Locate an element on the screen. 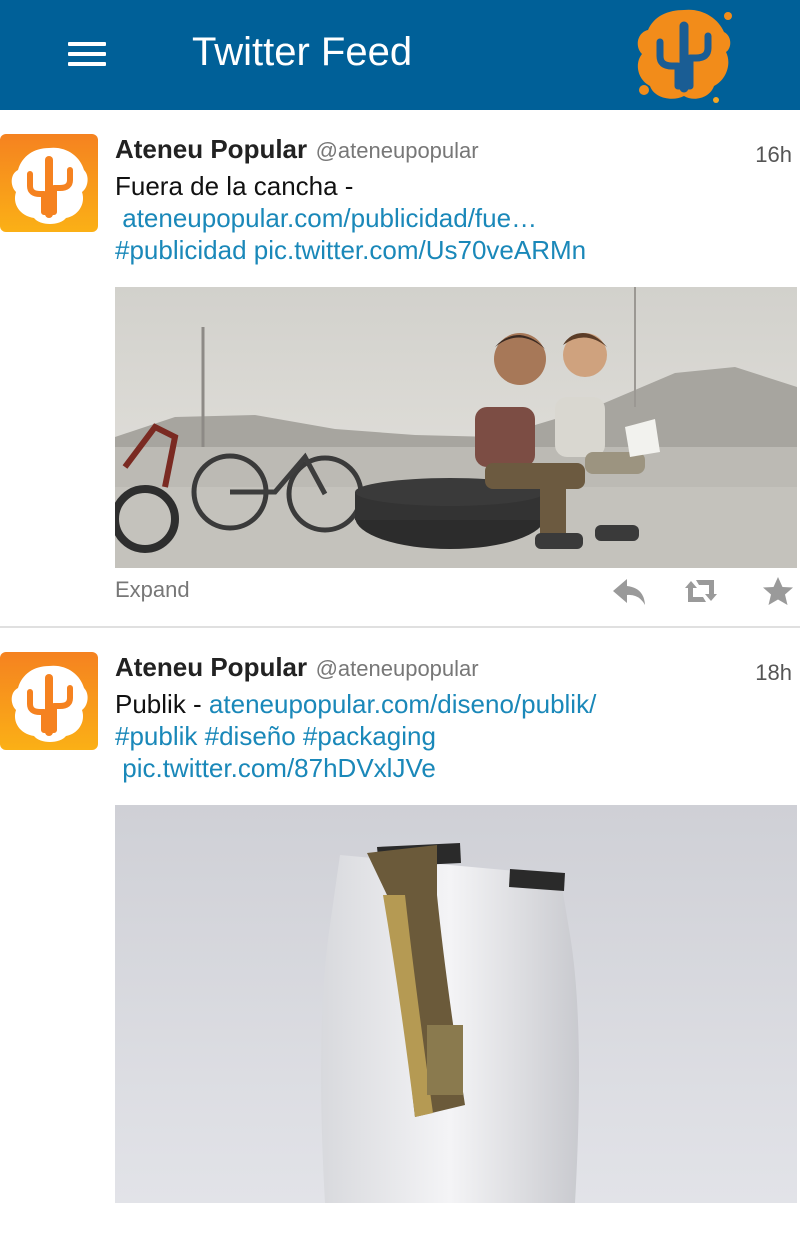 This screenshot has height=1252, width=800. tweet-text-line: Publik - is located at coordinates (162, 704).